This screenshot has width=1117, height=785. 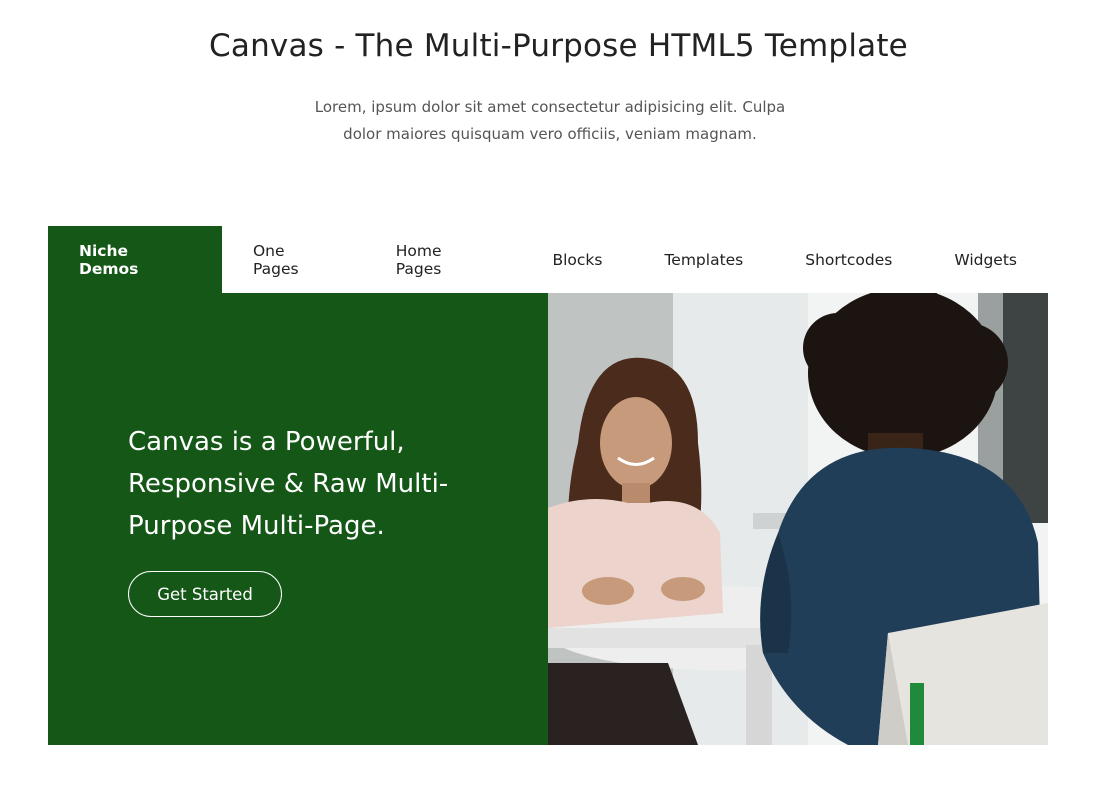 I want to click on tab-niche-demos: Niche Demos, so click(x=135, y=259).